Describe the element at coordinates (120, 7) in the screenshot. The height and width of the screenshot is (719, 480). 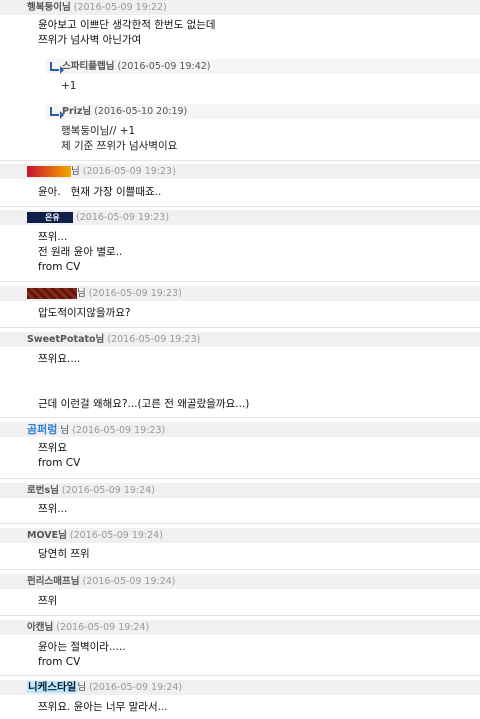
I see `timestamp: (2016-05-09 19:22)` at that location.